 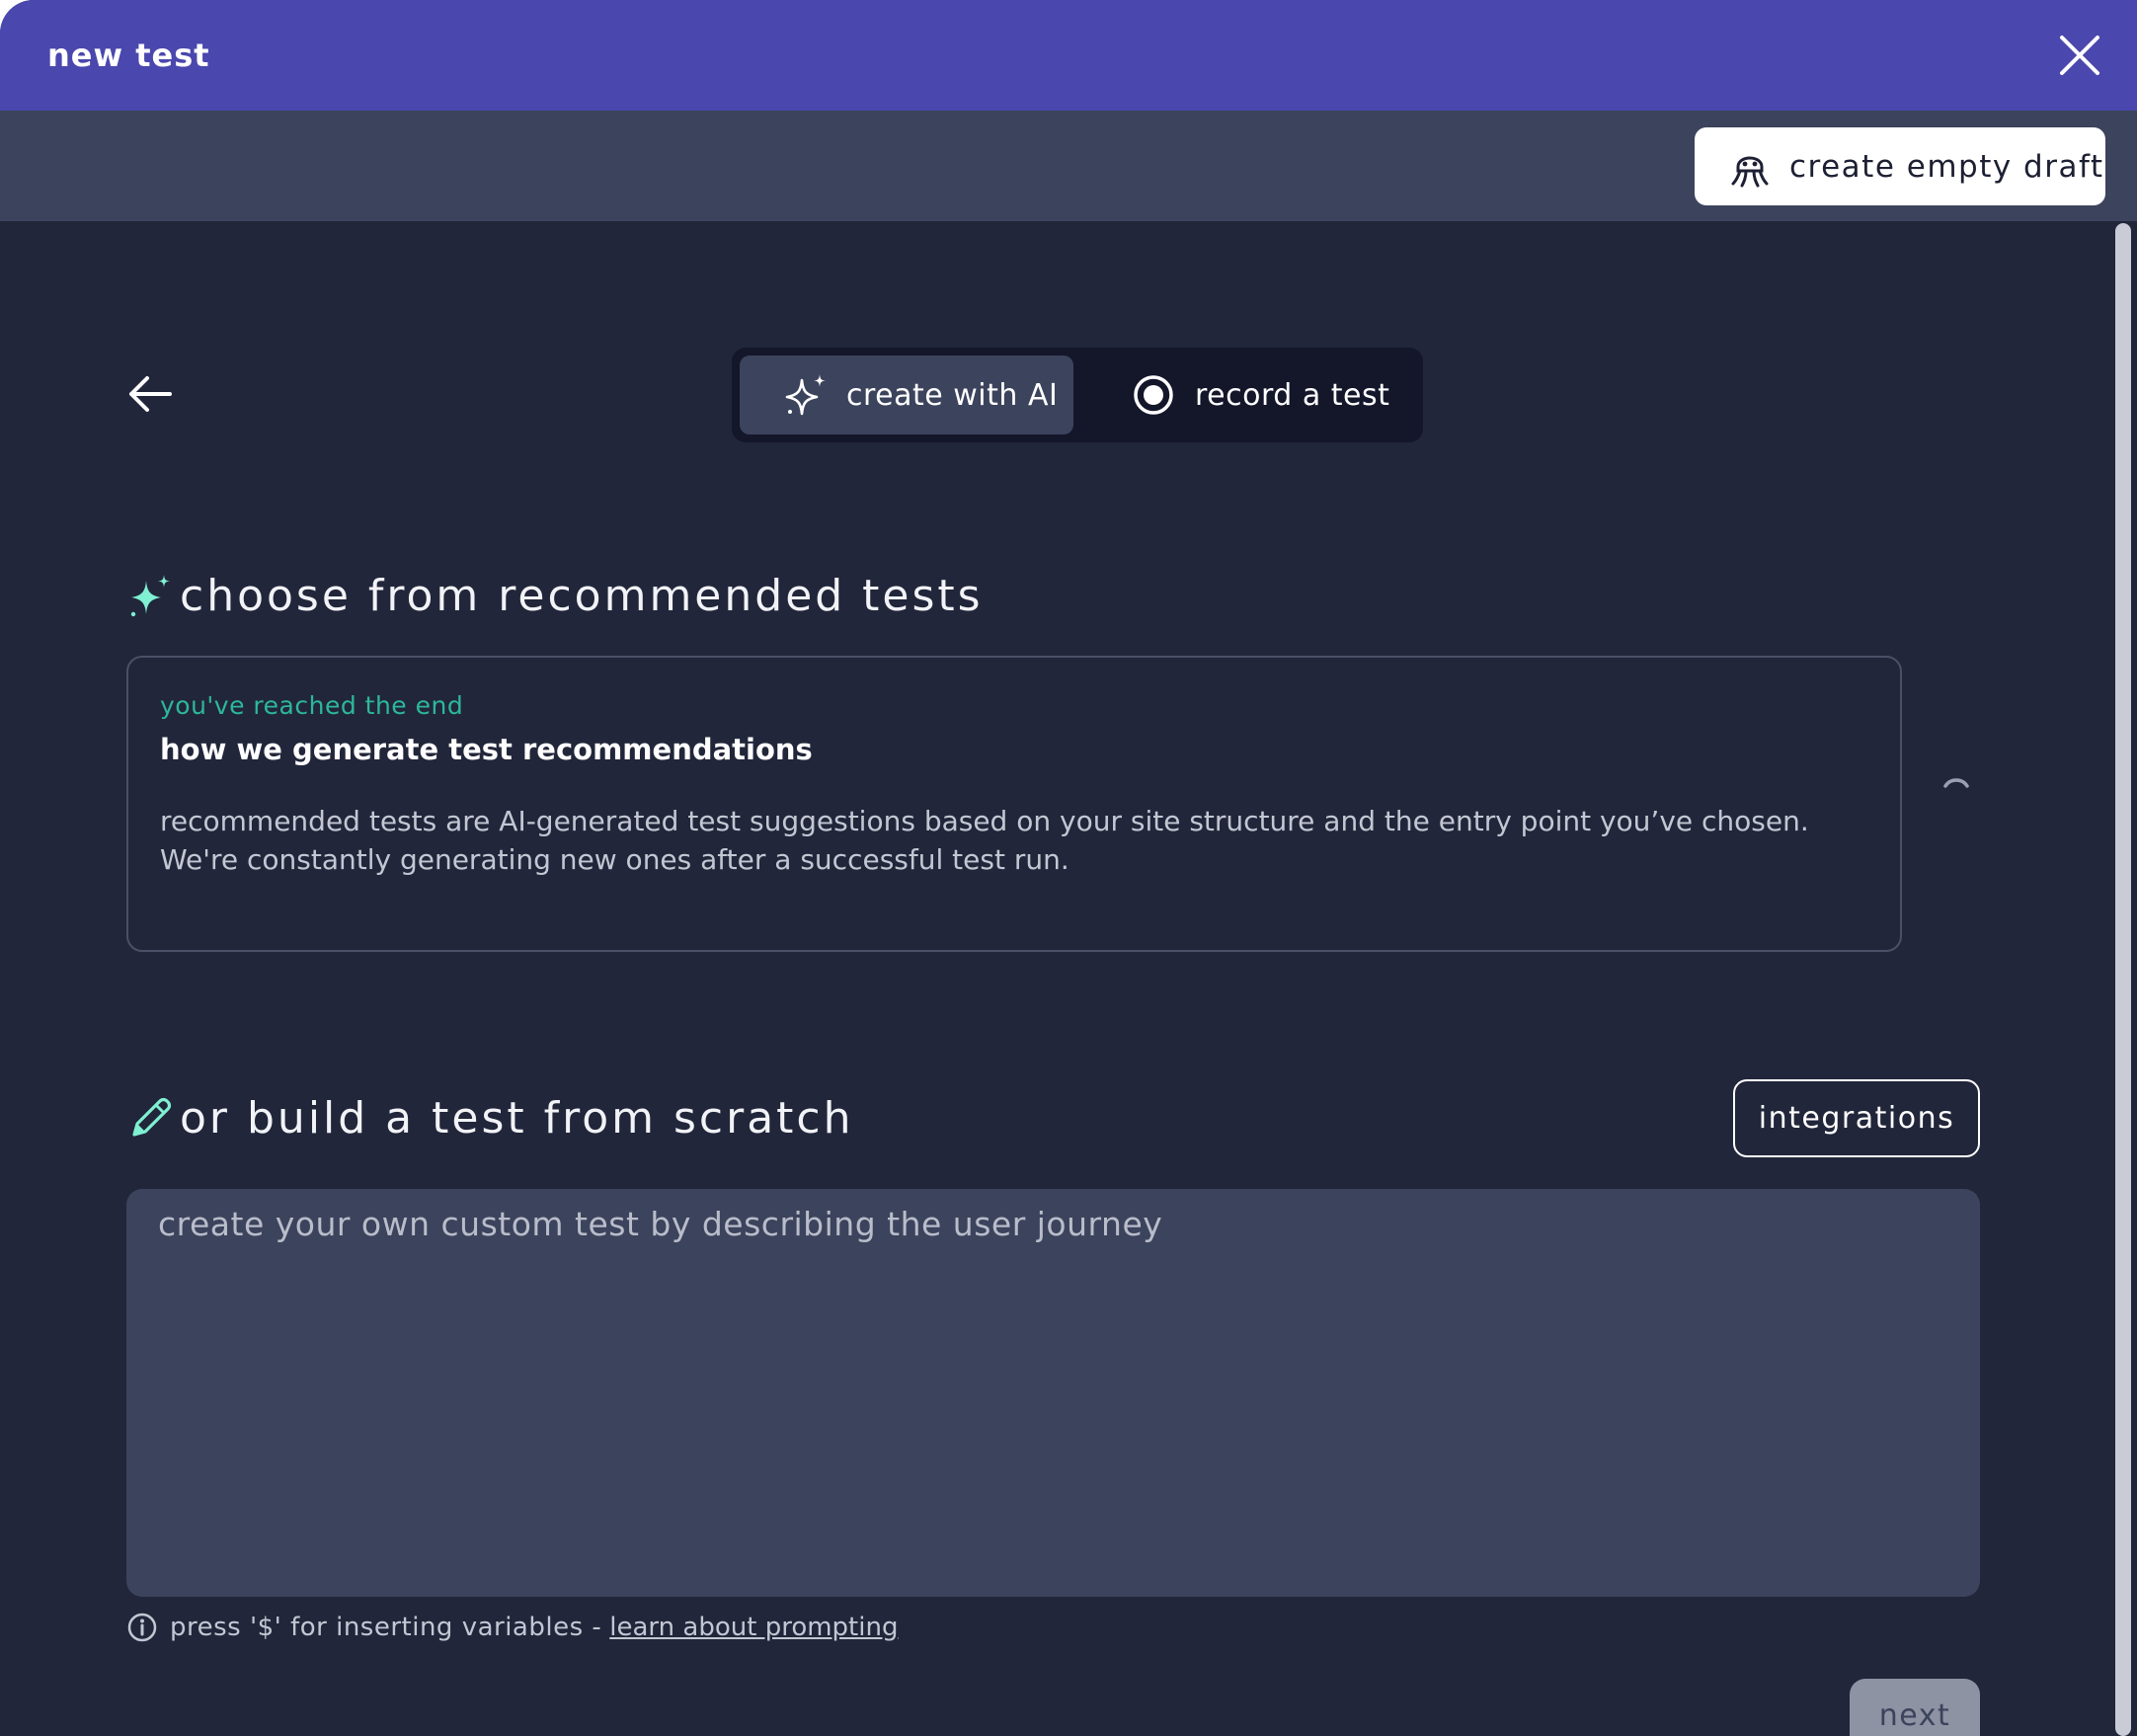 What do you see at coordinates (150, 394) in the screenshot?
I see `back-arrow-icon` at bounding box center [150, 394].